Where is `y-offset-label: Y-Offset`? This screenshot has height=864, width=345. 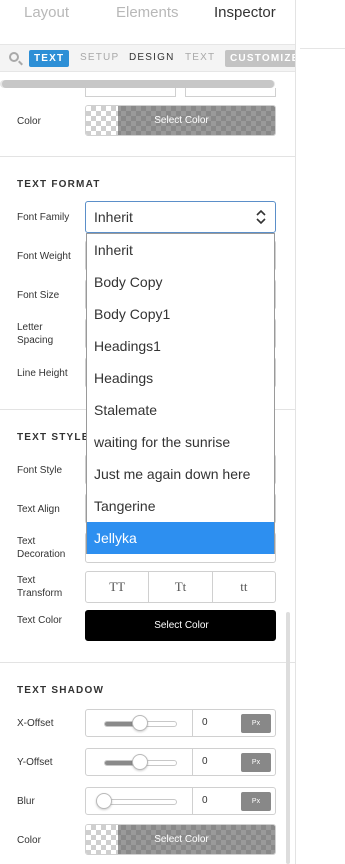 y-offset-label: Y-Offset is located at coordinates (35, 762).